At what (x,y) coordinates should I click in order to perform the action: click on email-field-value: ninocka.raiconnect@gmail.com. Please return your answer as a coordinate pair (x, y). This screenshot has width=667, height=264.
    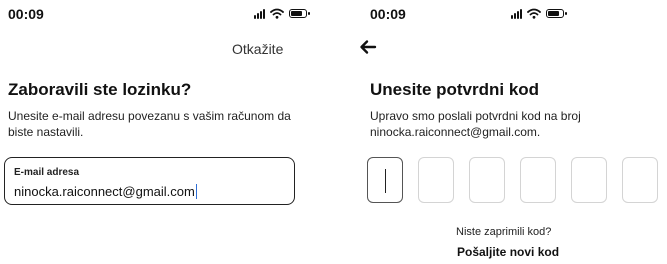
    Looking at the image, I should click on (106, 191).